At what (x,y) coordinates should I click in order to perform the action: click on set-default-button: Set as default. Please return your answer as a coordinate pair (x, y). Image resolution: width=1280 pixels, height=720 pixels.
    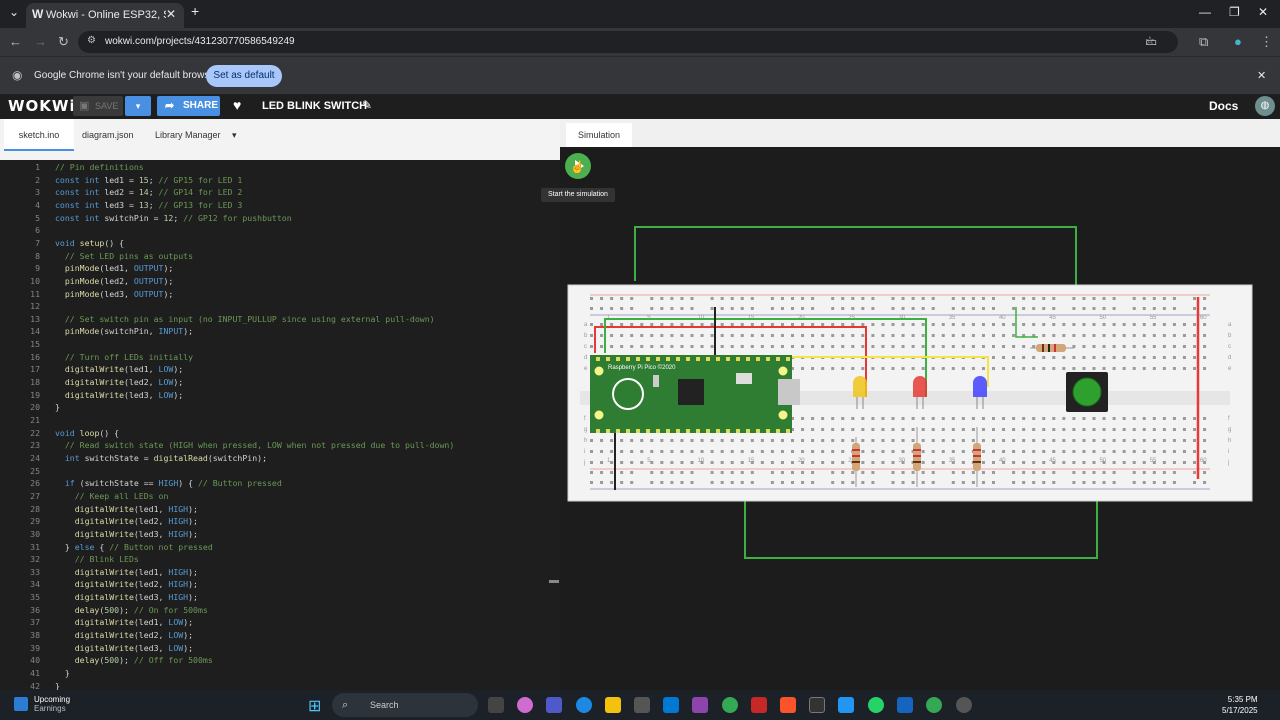
    Looking at the image, I should click on (244, 76).